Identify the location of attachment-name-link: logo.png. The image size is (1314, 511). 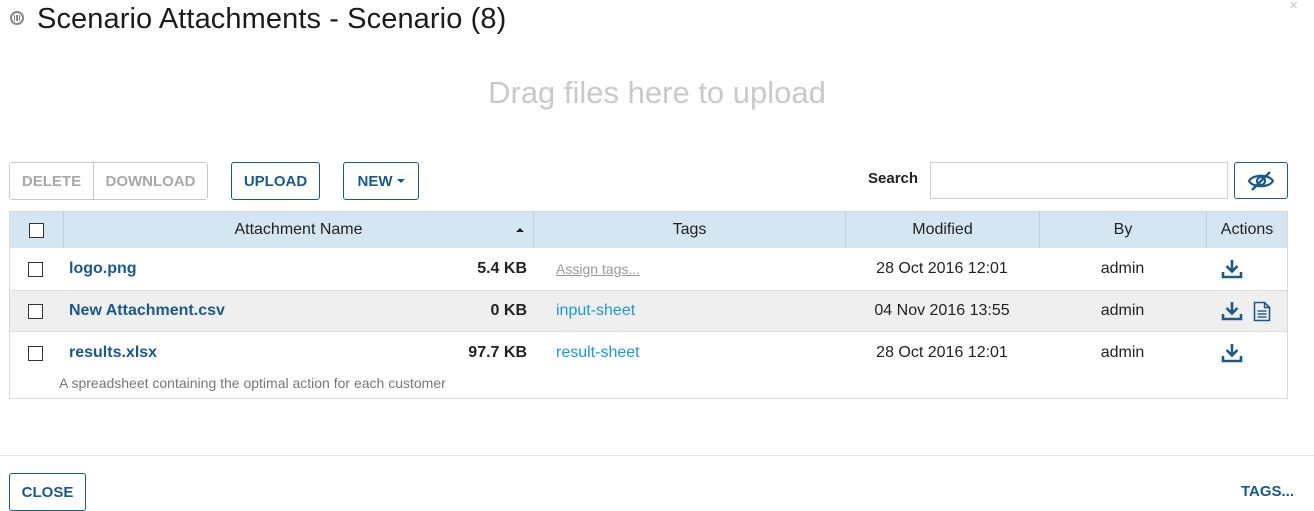
(103, 269).